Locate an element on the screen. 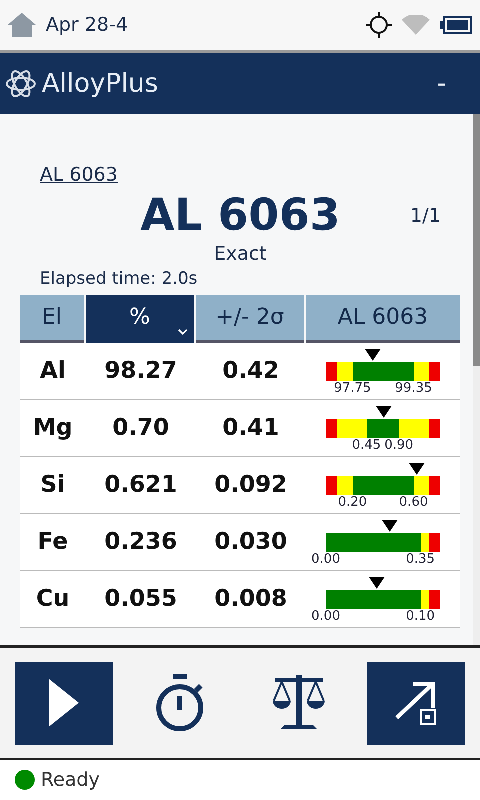 The height and width of the screenshot is (800, 480). play-icon is located at coordinates (64, 703).